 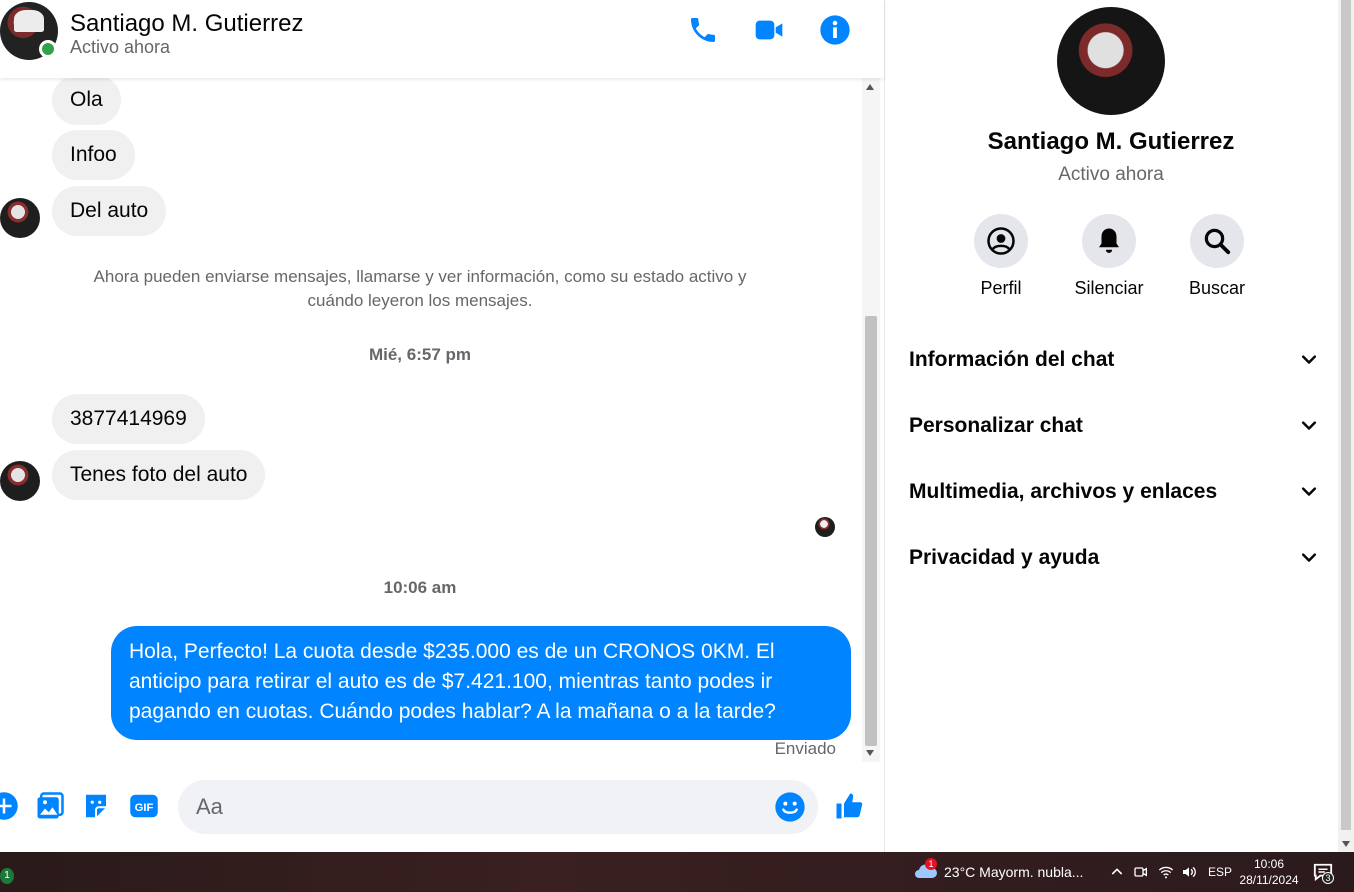 I want to click on user-circle-icon, so click(x=1001, y=241).